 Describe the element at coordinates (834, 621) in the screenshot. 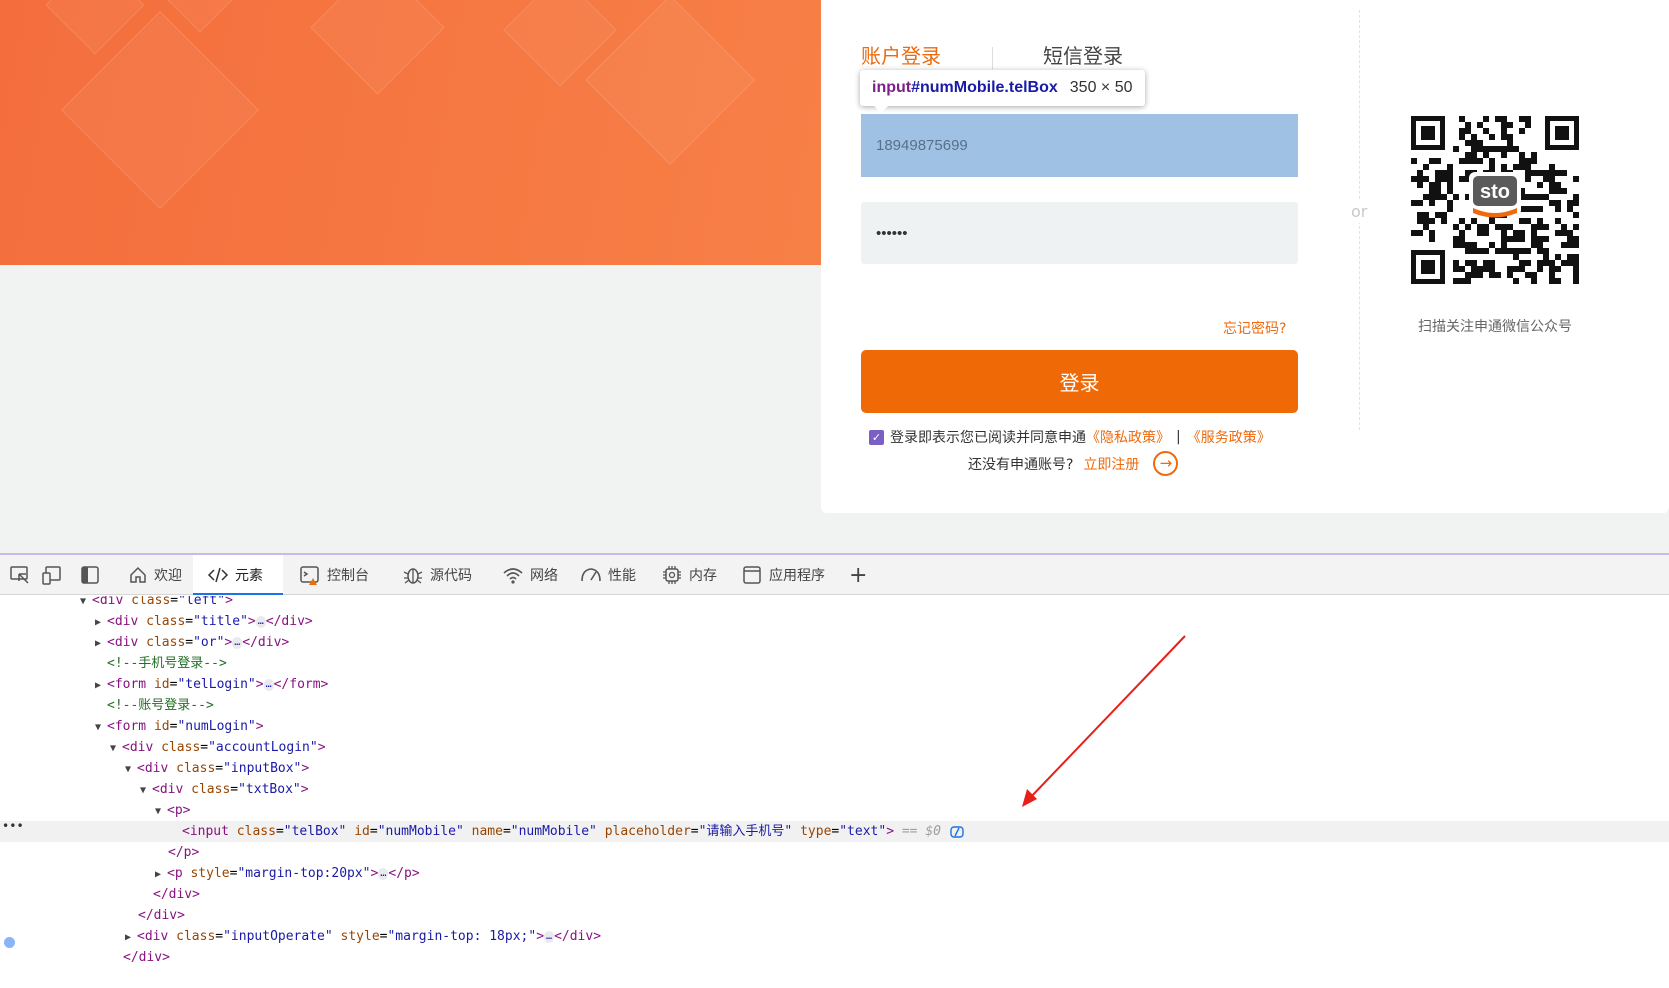

I see `dom-line: ▶ <div class="title">… </div>` at that location.